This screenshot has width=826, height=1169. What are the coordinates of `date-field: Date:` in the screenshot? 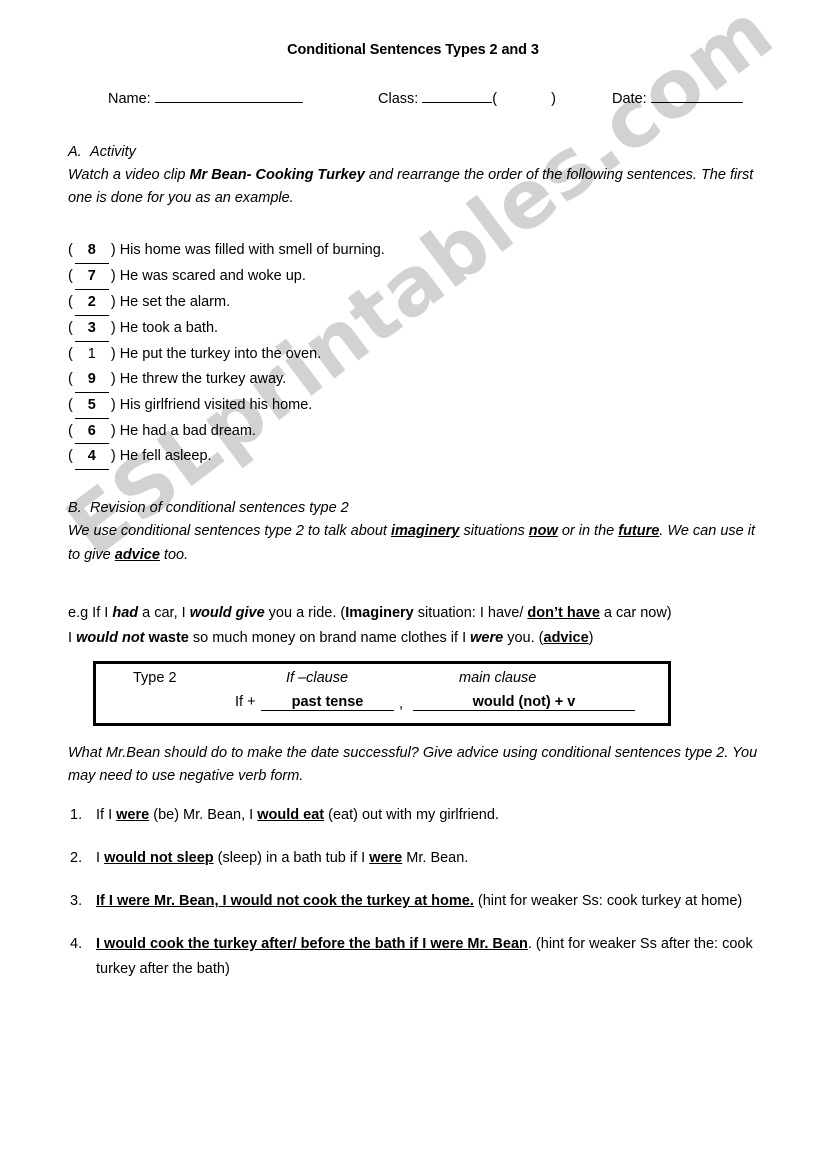 It's located at (677, 97).